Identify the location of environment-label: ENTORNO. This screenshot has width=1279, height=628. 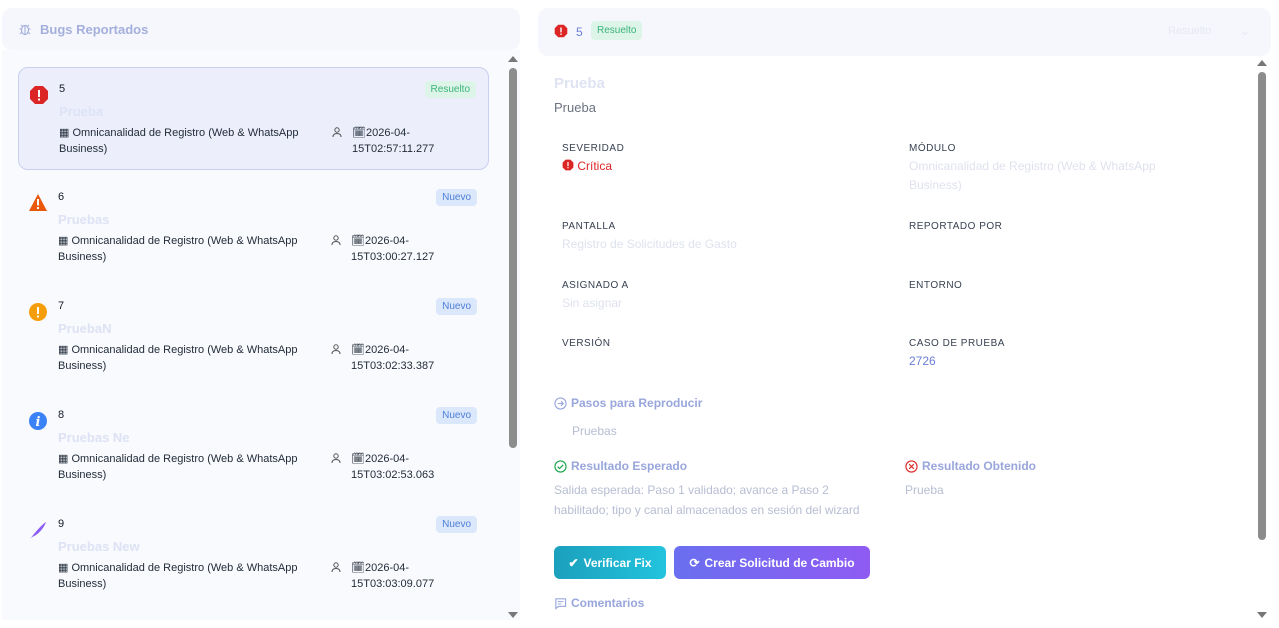
(936, 285).